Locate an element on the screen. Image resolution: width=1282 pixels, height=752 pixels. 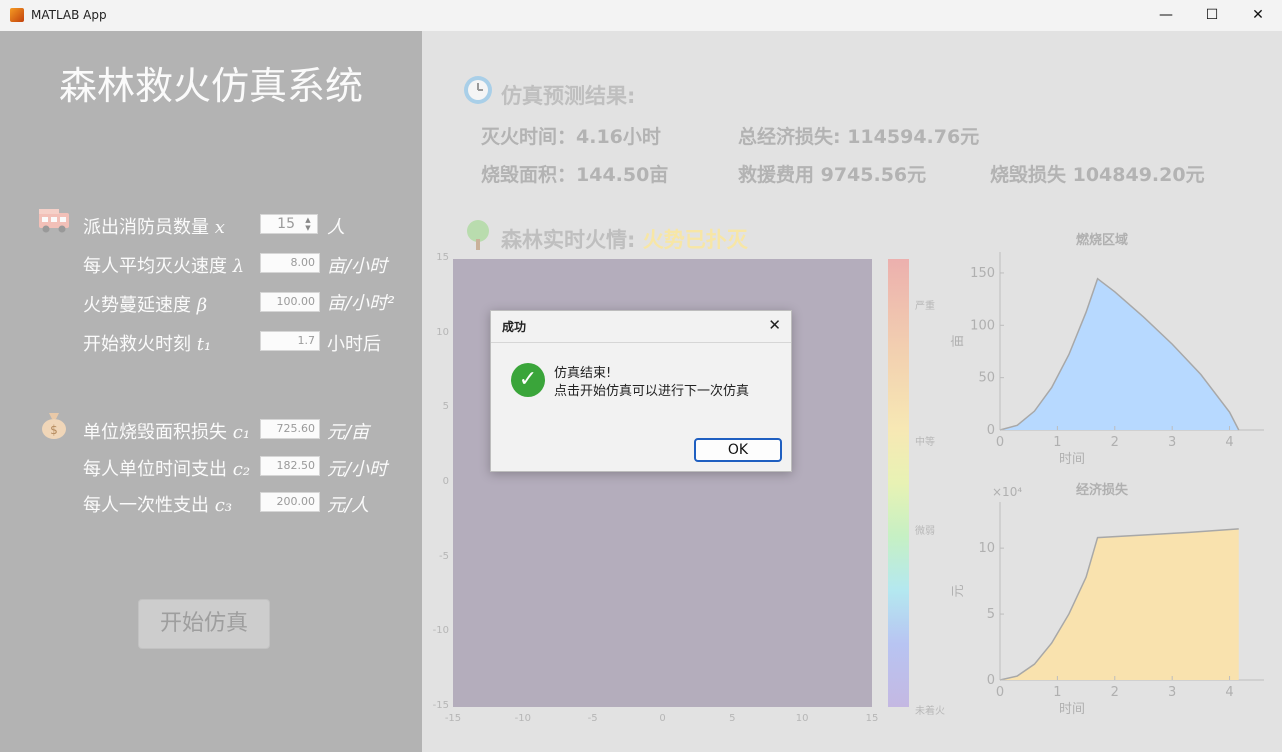
heatmap-y-tick: -10 is located at coordinates (440, 631).